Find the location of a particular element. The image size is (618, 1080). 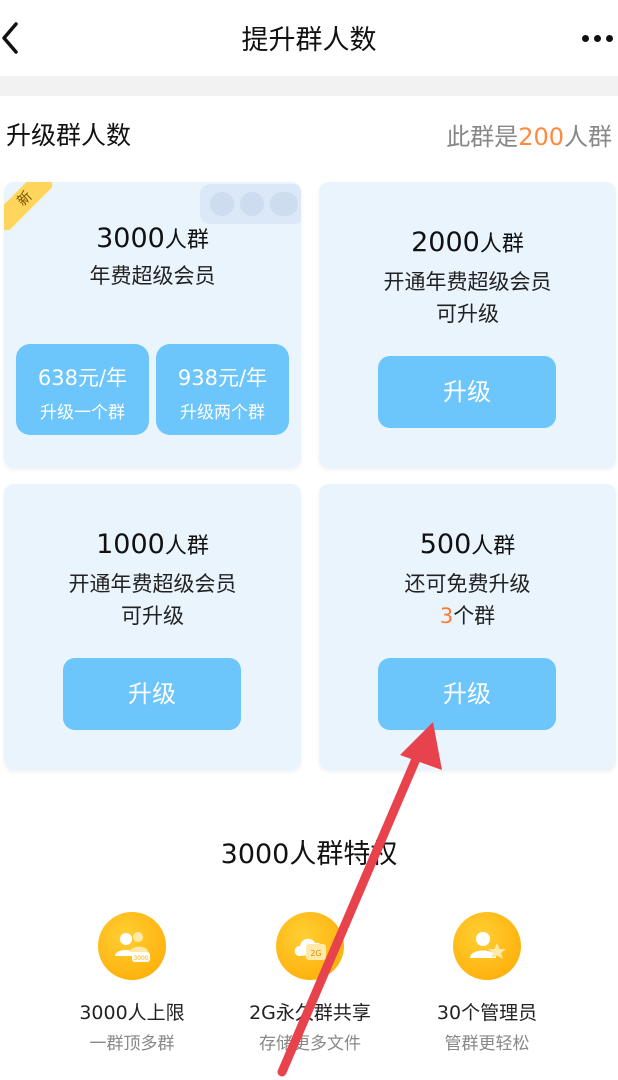

card-500: 500人群 还可免费升级 3个群 升级 is located at coordinates (467, 627).